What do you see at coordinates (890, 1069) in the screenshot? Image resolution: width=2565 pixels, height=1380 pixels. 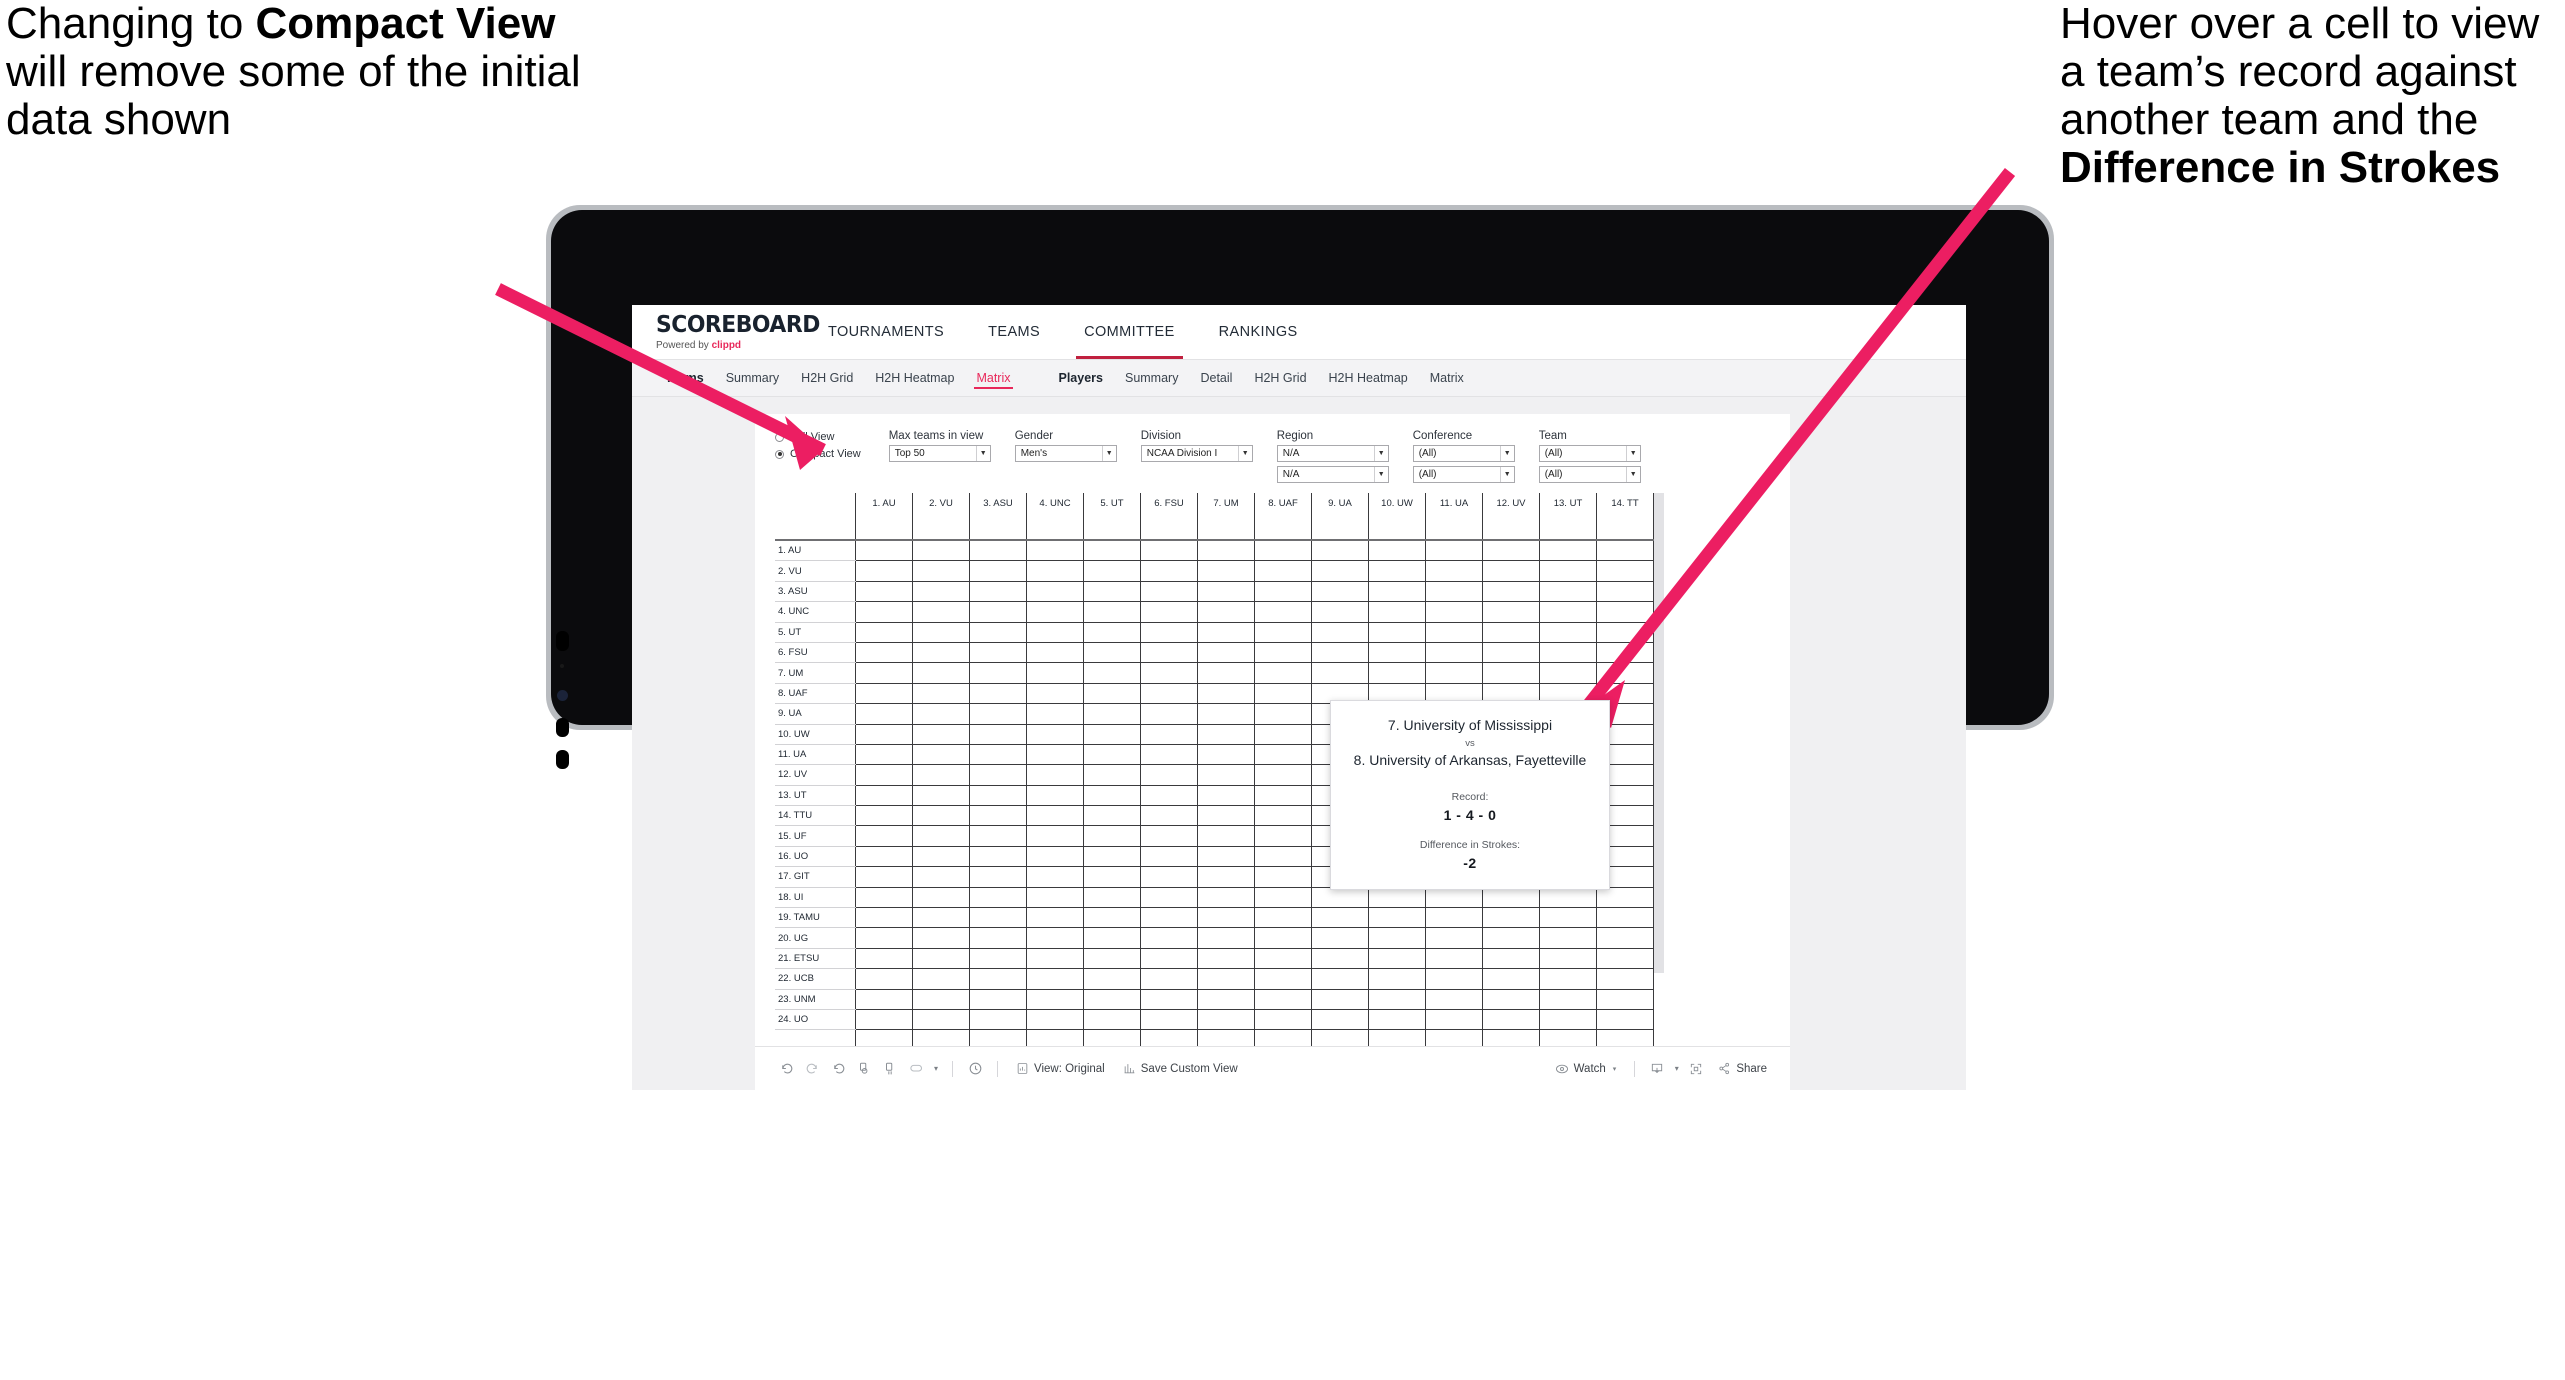 I see `pause-refresh-icon` at bounding box center [890, 1069].